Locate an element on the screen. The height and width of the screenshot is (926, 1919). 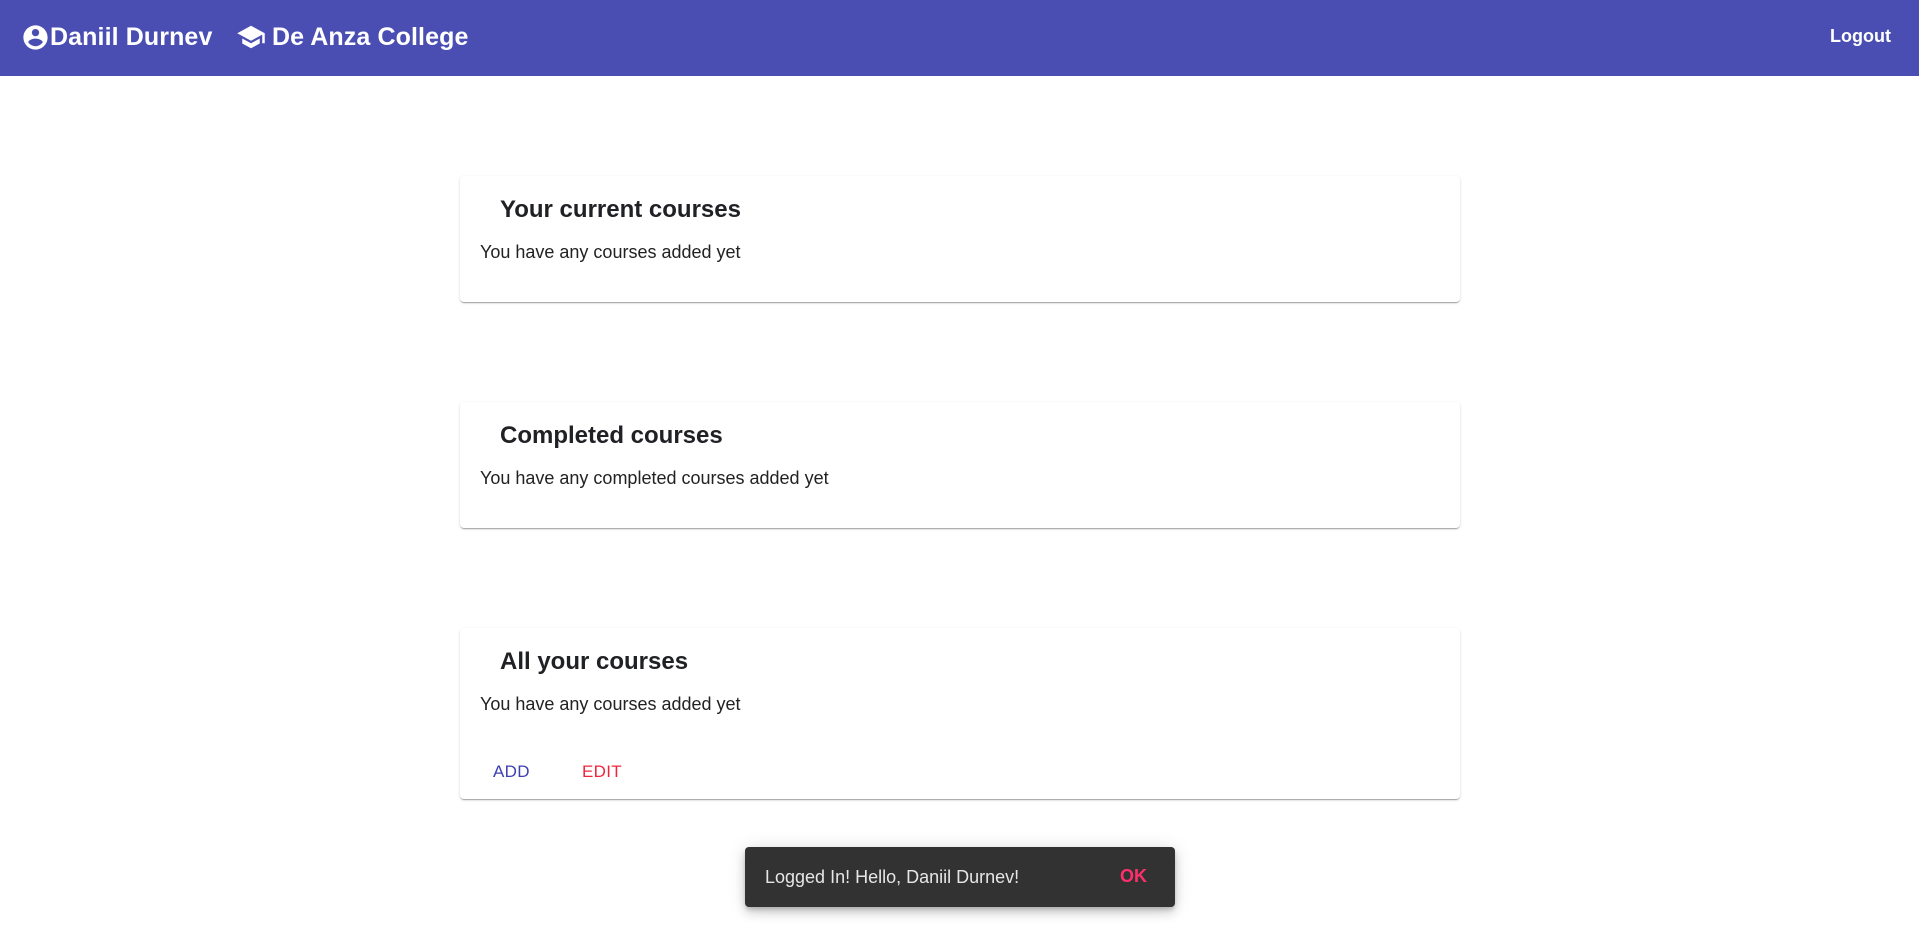
graduation-cap-icon is located at coordinates (251, 37).